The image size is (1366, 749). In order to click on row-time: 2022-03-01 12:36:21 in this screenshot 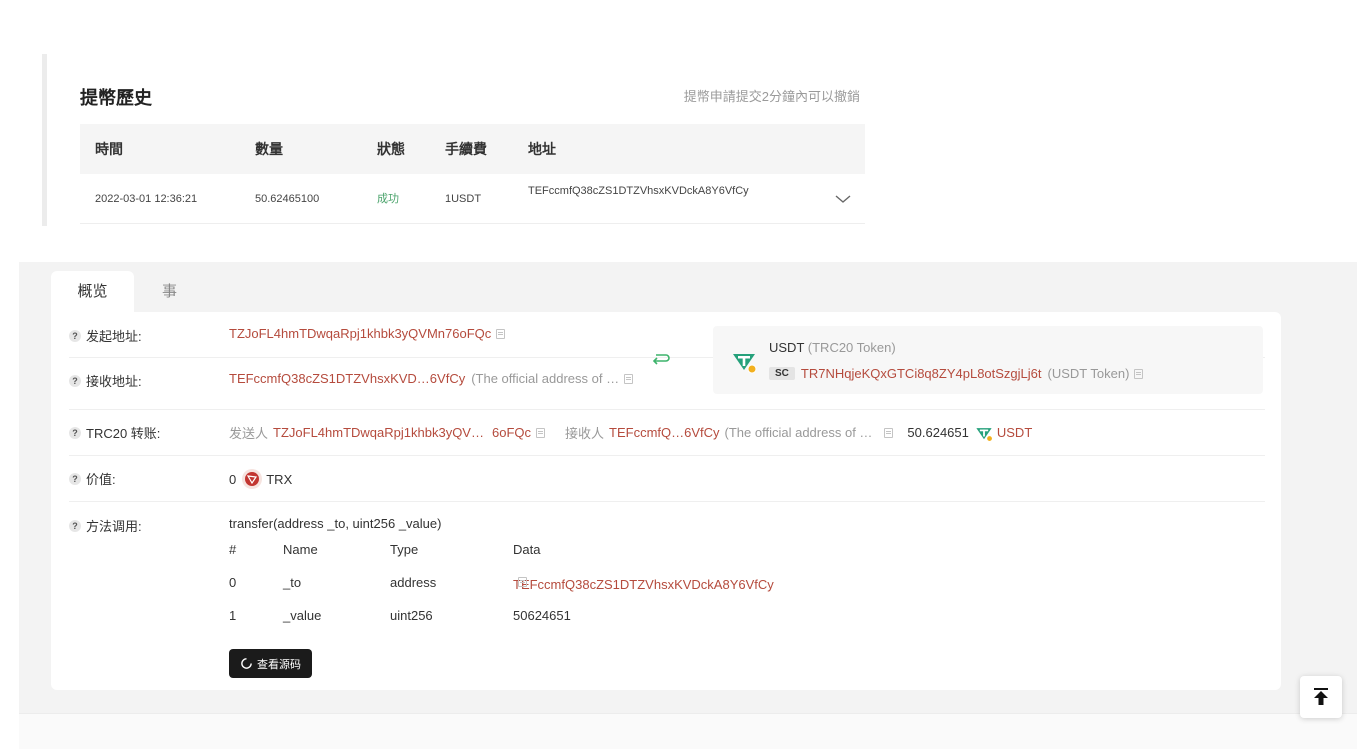, I will do `click(146, 199)`.